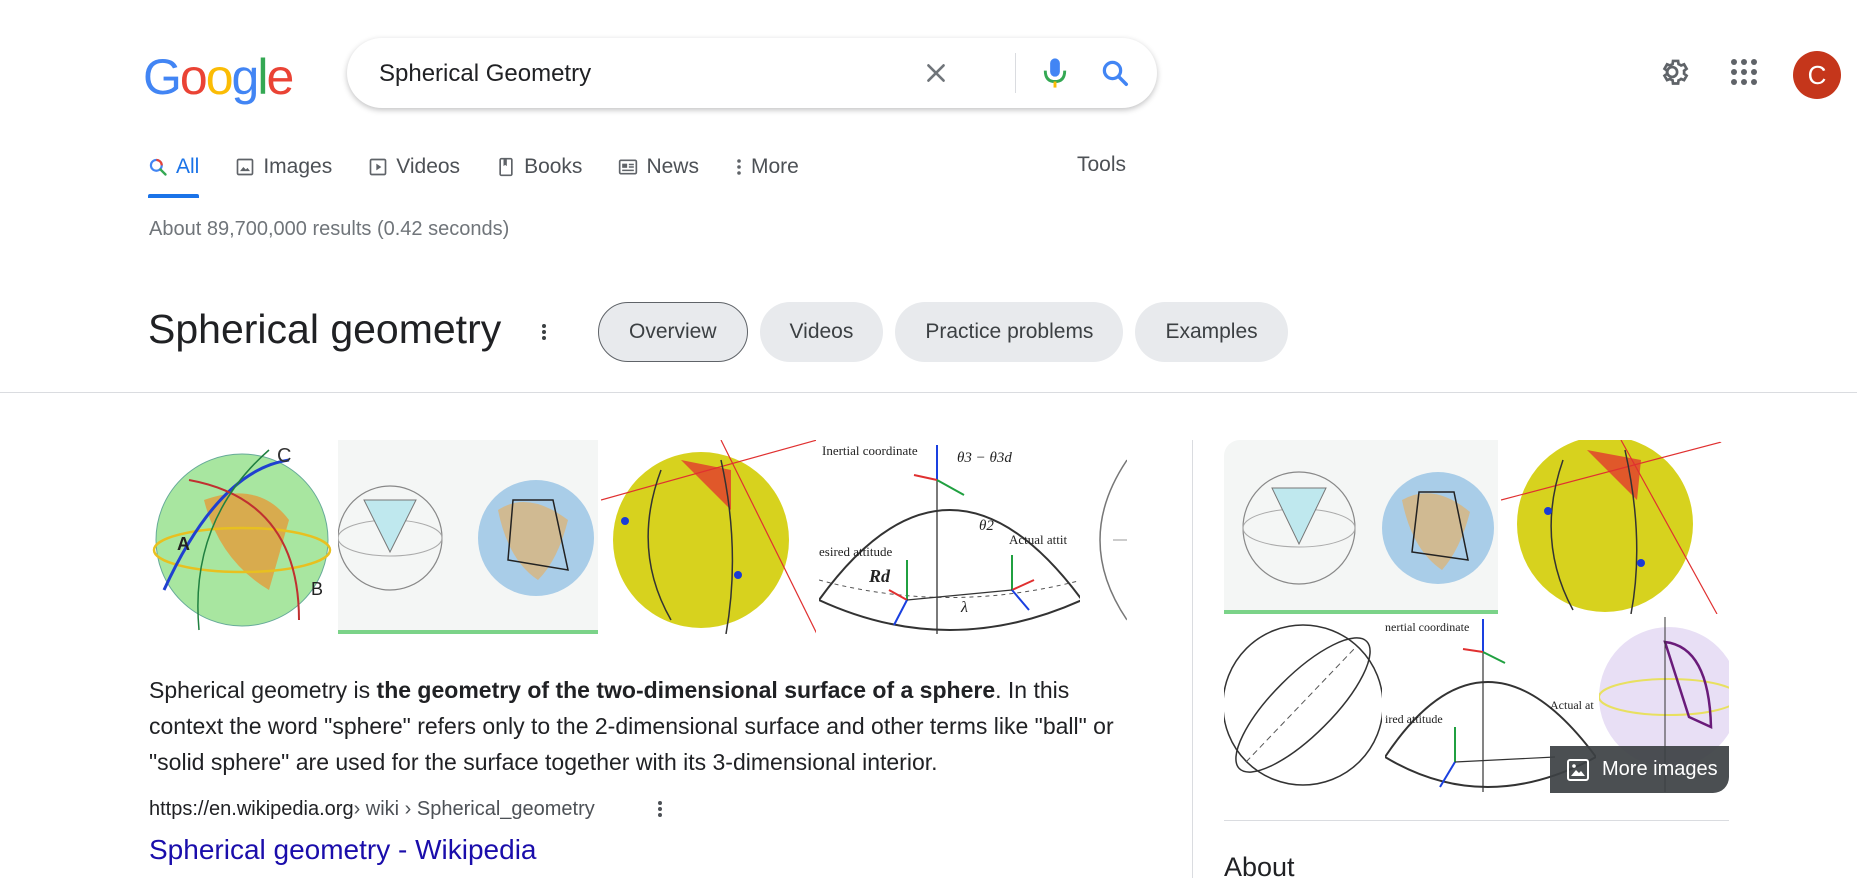 This screenshot has width=1857, height=878. What do you see at coordinates (1259, 865) in the screenshot?
I see `about-heading: About` at bounding box center [1259, 865].